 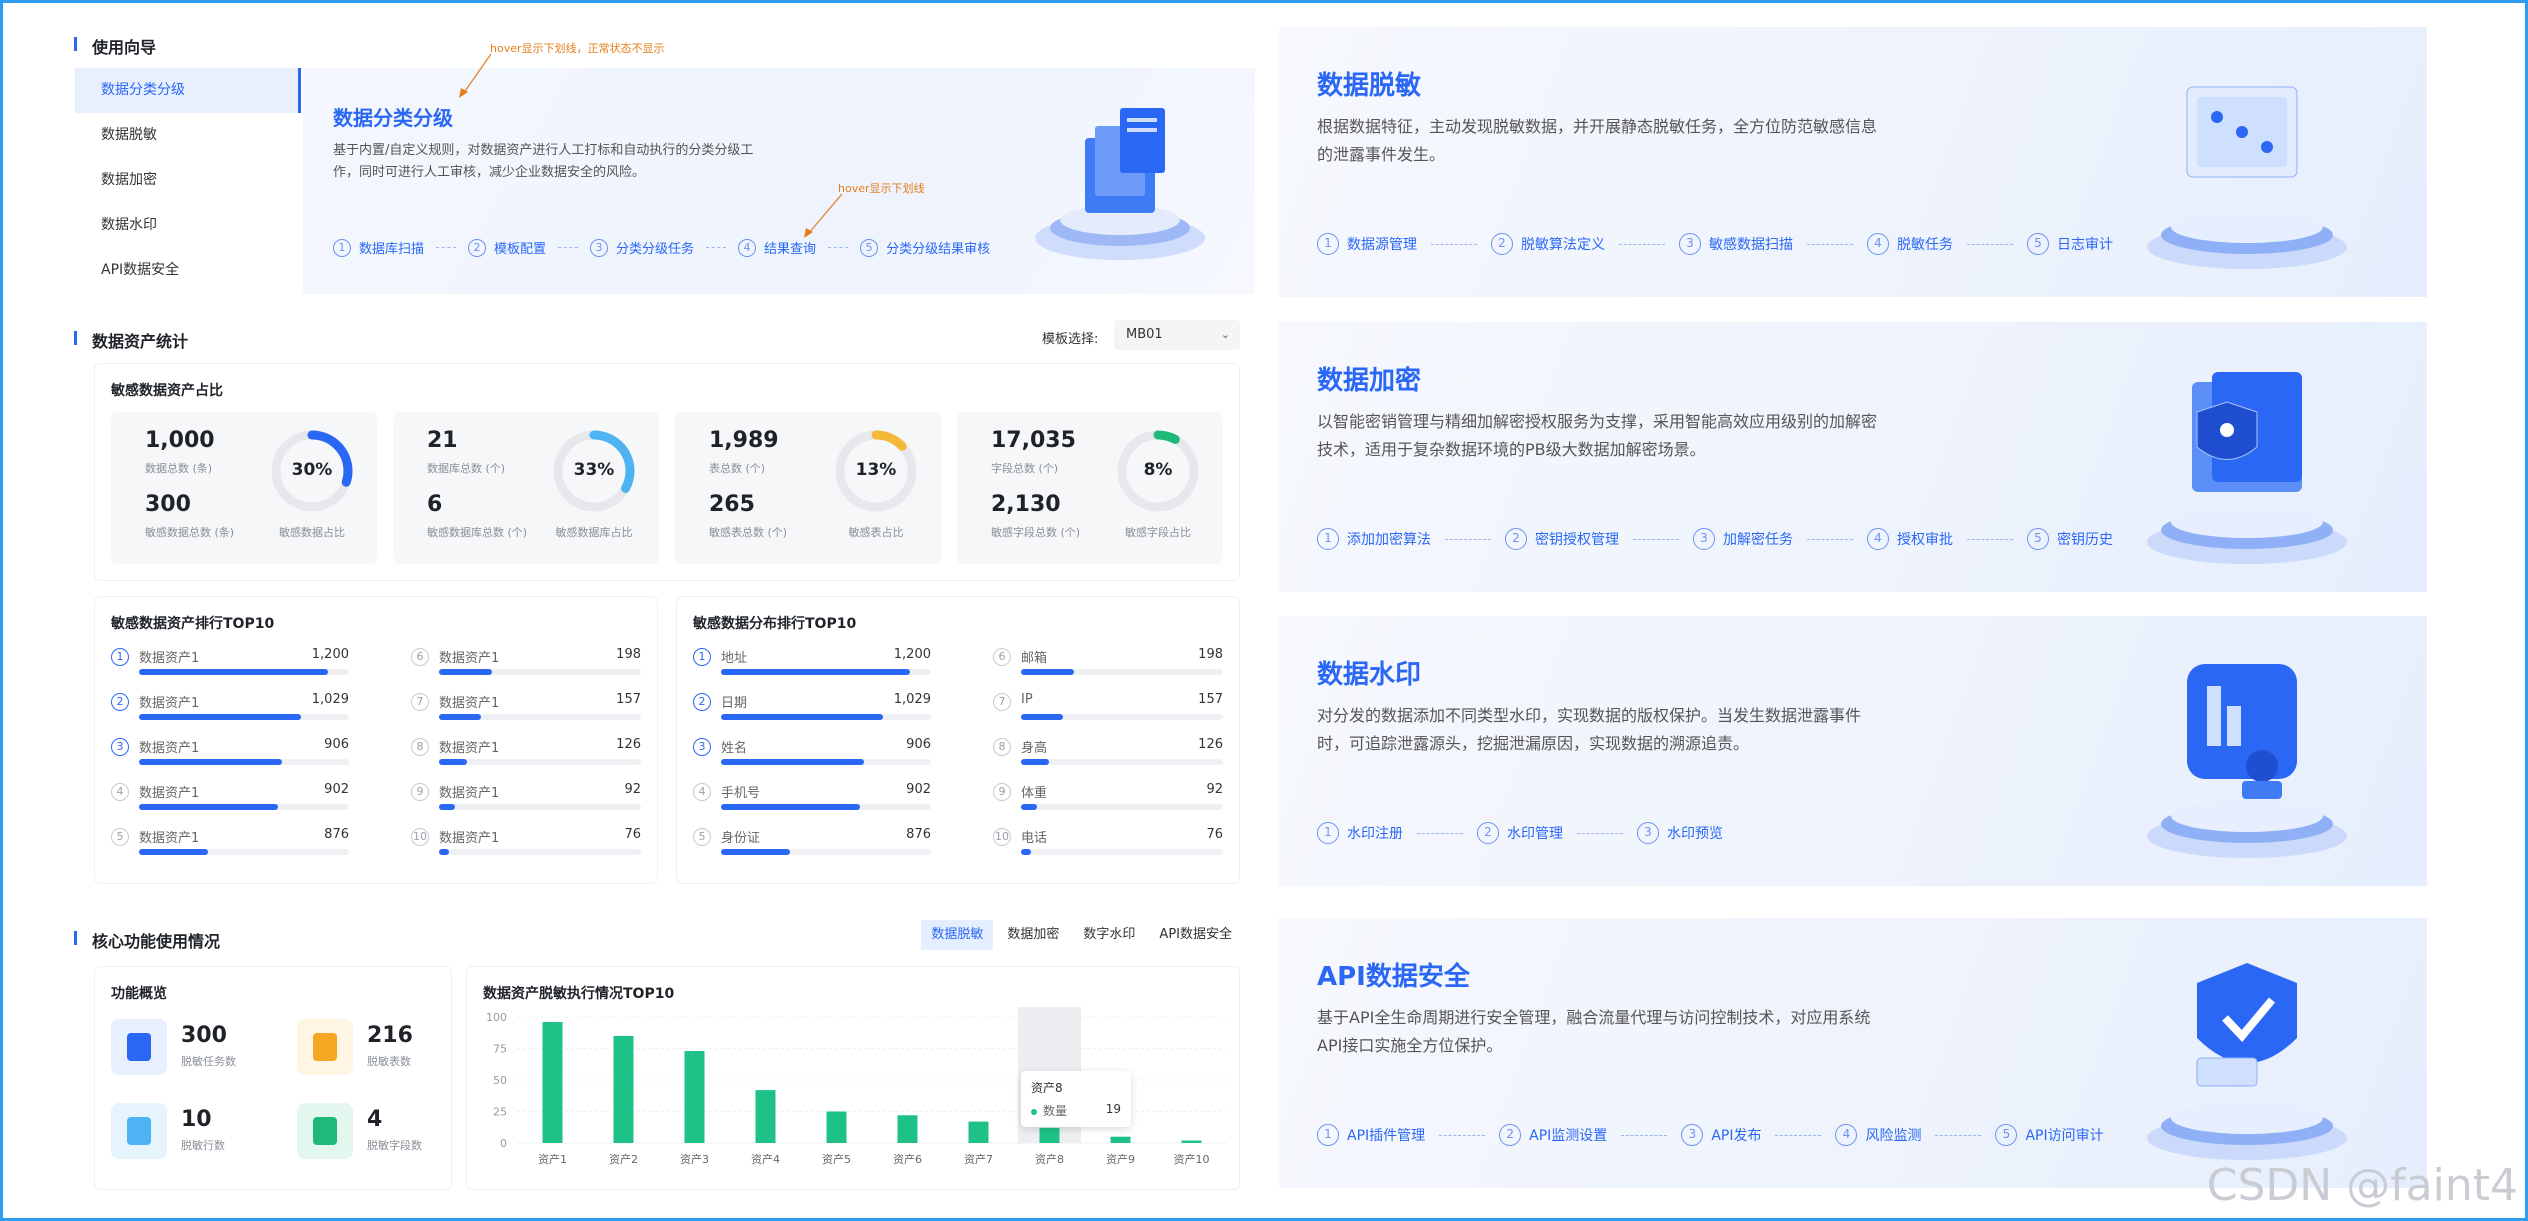 I want to click on rank-row: 8 身高 126, so click(x=1108, y=755).